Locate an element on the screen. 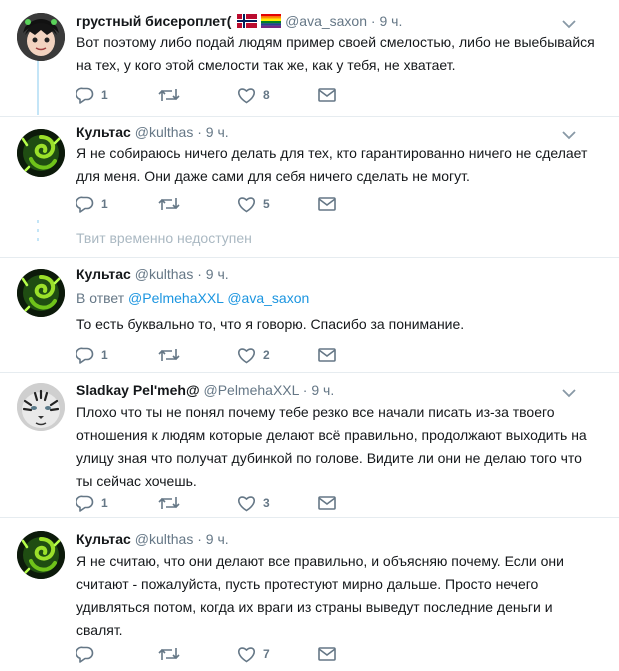 This screenshot has height=671, width=619. tiger-avatar is located at coordinates (41, 407).